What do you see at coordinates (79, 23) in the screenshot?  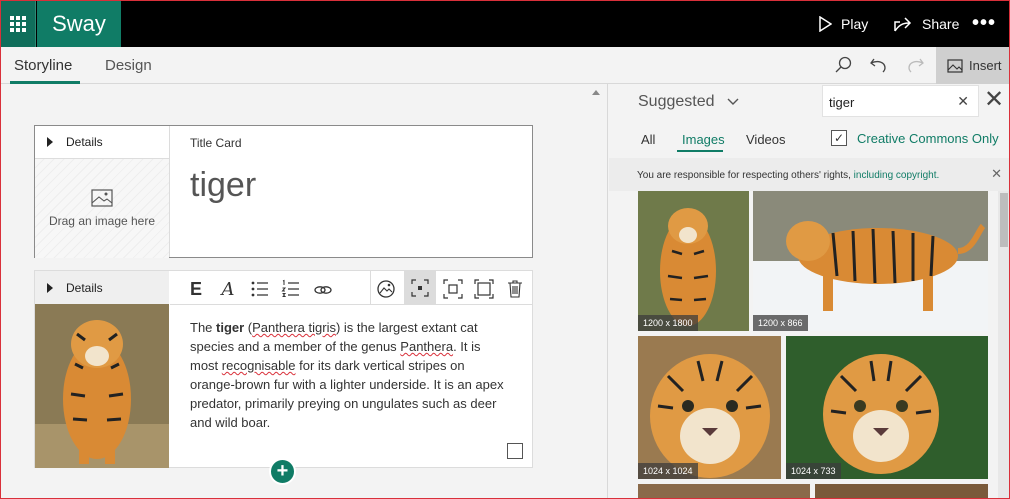 I see `app-name: Sway` at bounding box center [79, 23].